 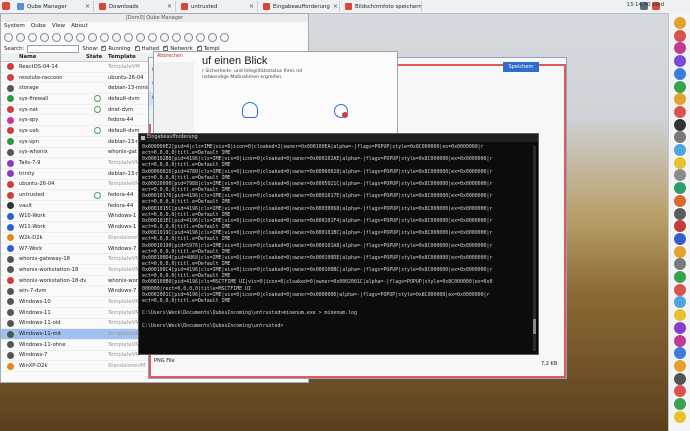 I want to click on error-icon, so click(x=345, y=115).